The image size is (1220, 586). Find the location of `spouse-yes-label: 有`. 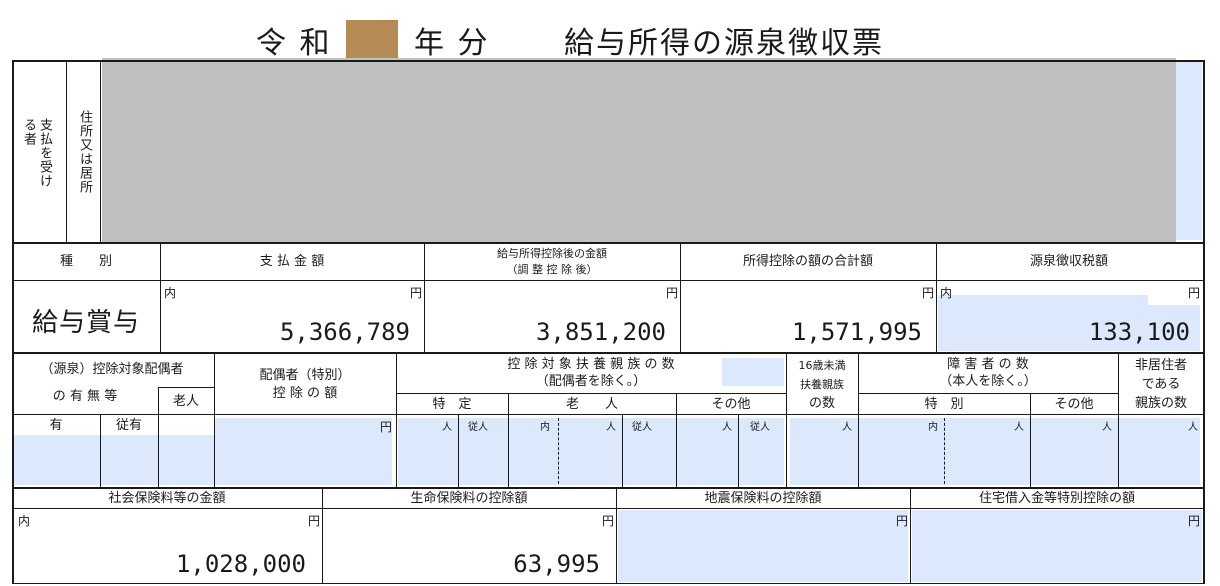

spouse-yes-label: 有 is located at coordinates (56, 425).